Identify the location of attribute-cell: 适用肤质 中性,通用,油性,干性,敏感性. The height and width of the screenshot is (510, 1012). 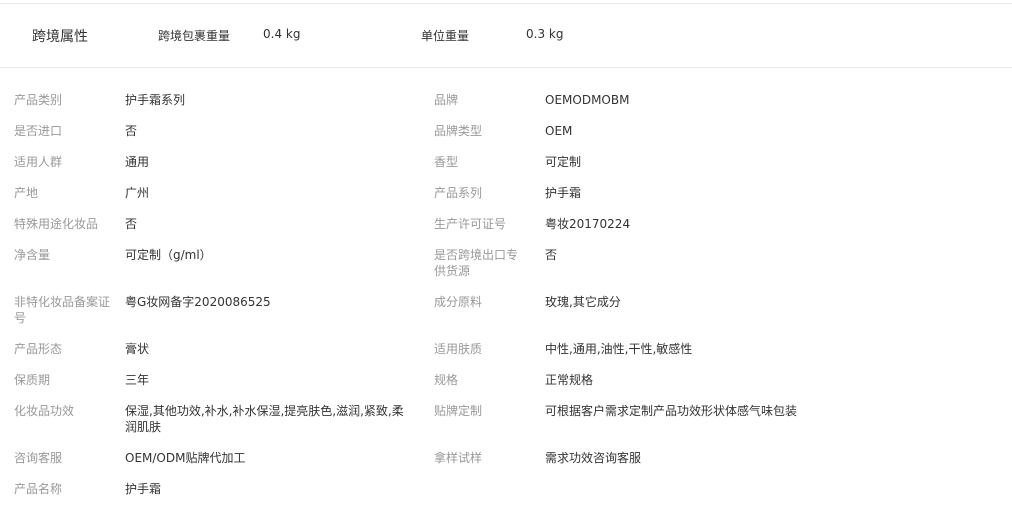
(716, 348).